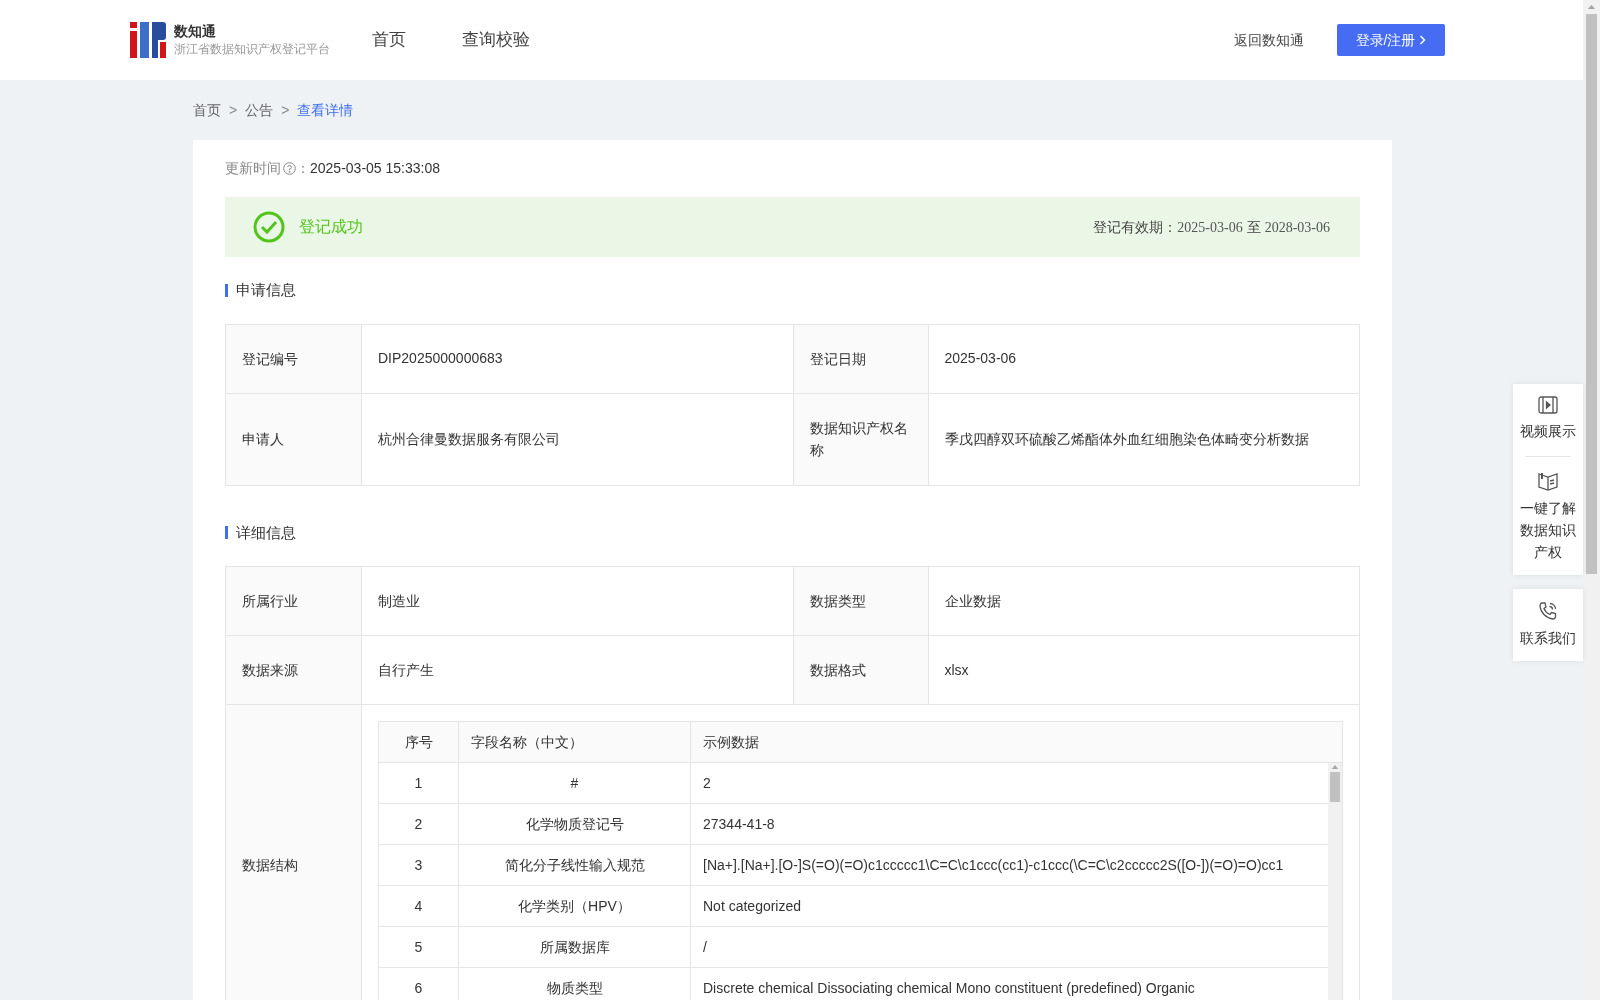 The height and width of the screenshot is (1000, 1600). What do you see at coordinates (980, 358) in the screenshot?
I see `field-value: 2025-03-06` at bounding box center [980, 358].